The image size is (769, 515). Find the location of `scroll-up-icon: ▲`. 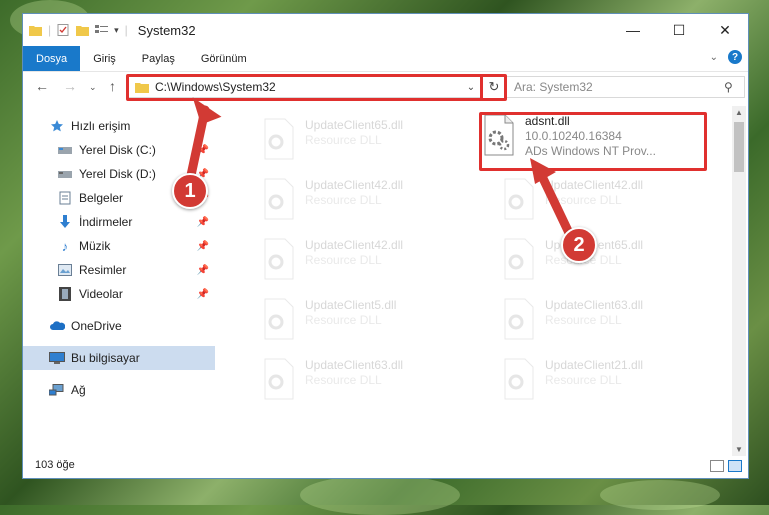

scroll-up-icon: ▲ is located at coordinates (739, 112).